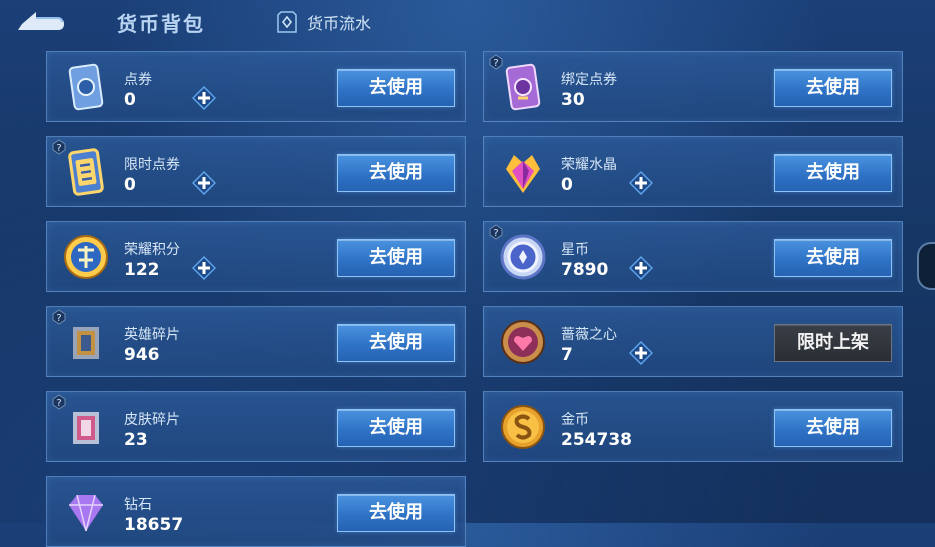 Image resolution: width=935 pixels, height=547 pixels. What do you see at coordinates (256, 86) in the screenshot?
I see `currency-card: 点券 0 去使用` at bounding box center [256, 86].